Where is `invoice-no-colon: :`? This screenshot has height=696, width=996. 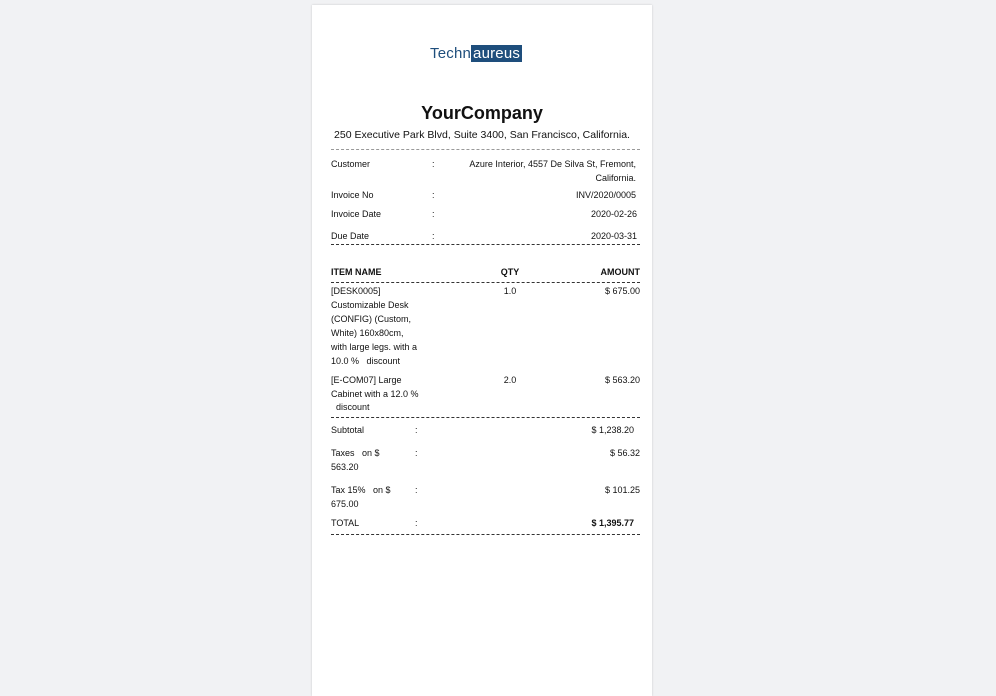 invoice-no-colon: : is located at coordinates (433, 195).